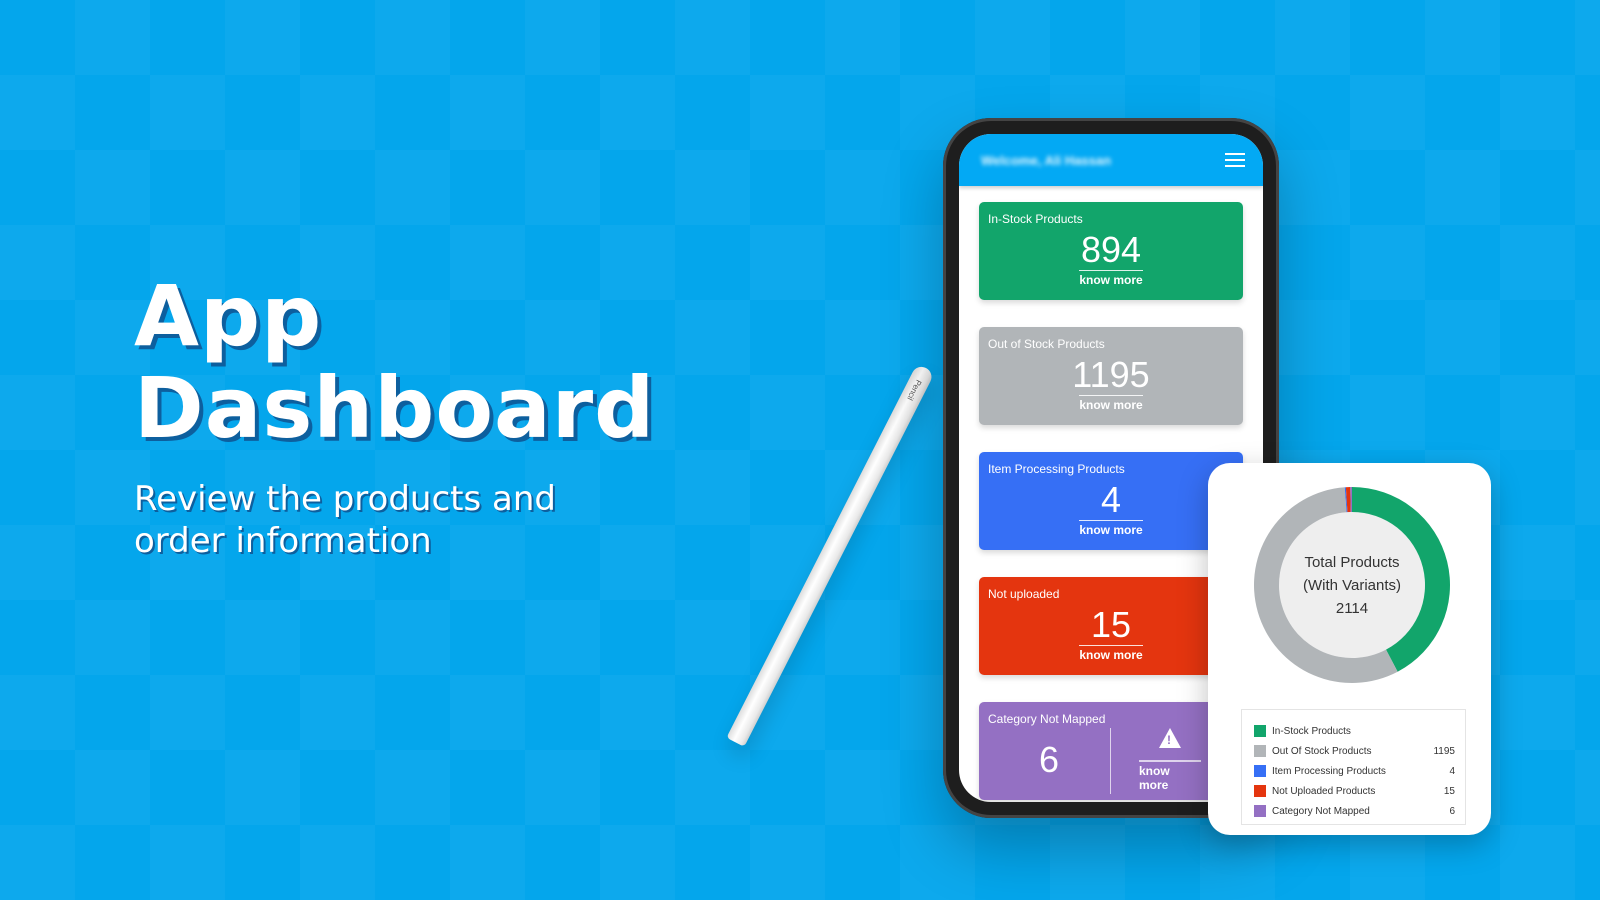  What do you see at coordinates (1110, 761) in the screenshot?
I see `card-divider` at bounding box center [1110, 761].